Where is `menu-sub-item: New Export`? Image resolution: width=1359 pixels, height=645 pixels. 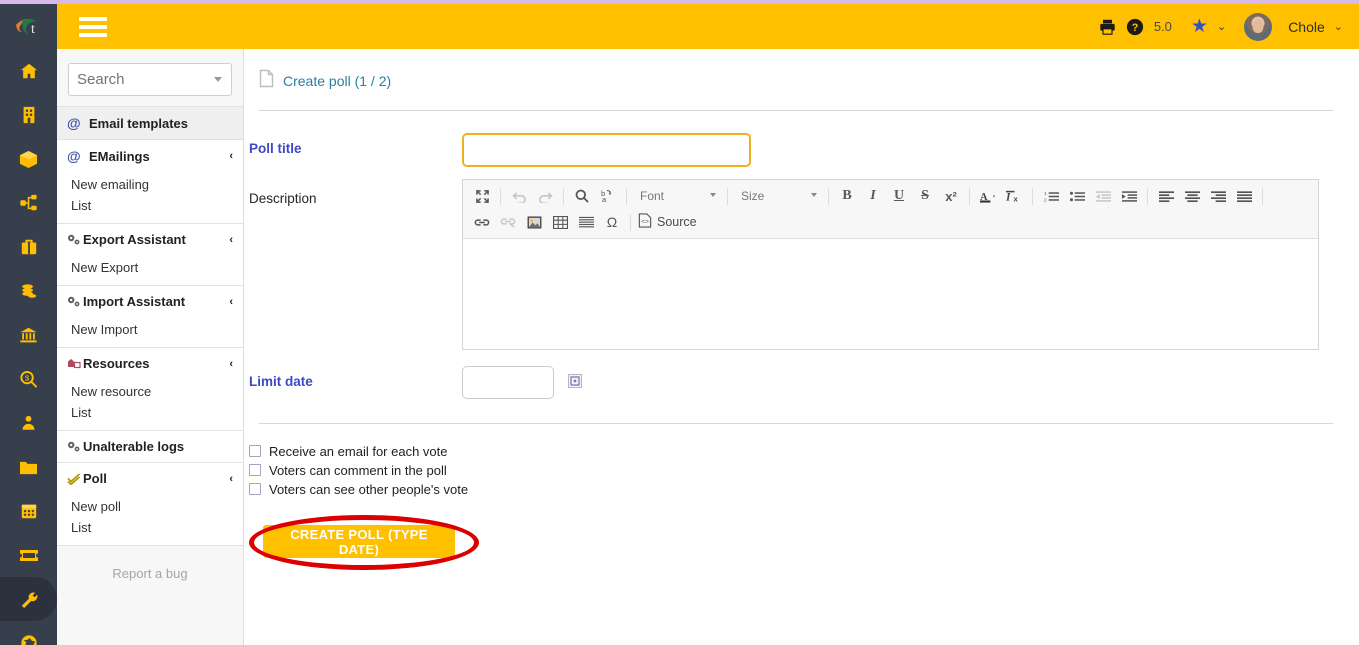
menu-sub-item: New Export is located at coordinates (150, 267).